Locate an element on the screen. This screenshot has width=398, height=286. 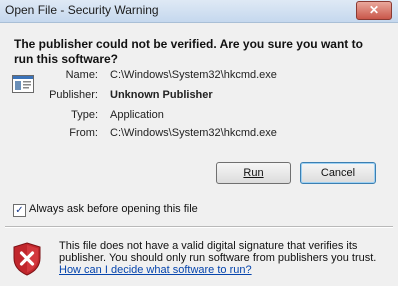
cancel-button-label: Cancel is located at coordinates (338, 173).